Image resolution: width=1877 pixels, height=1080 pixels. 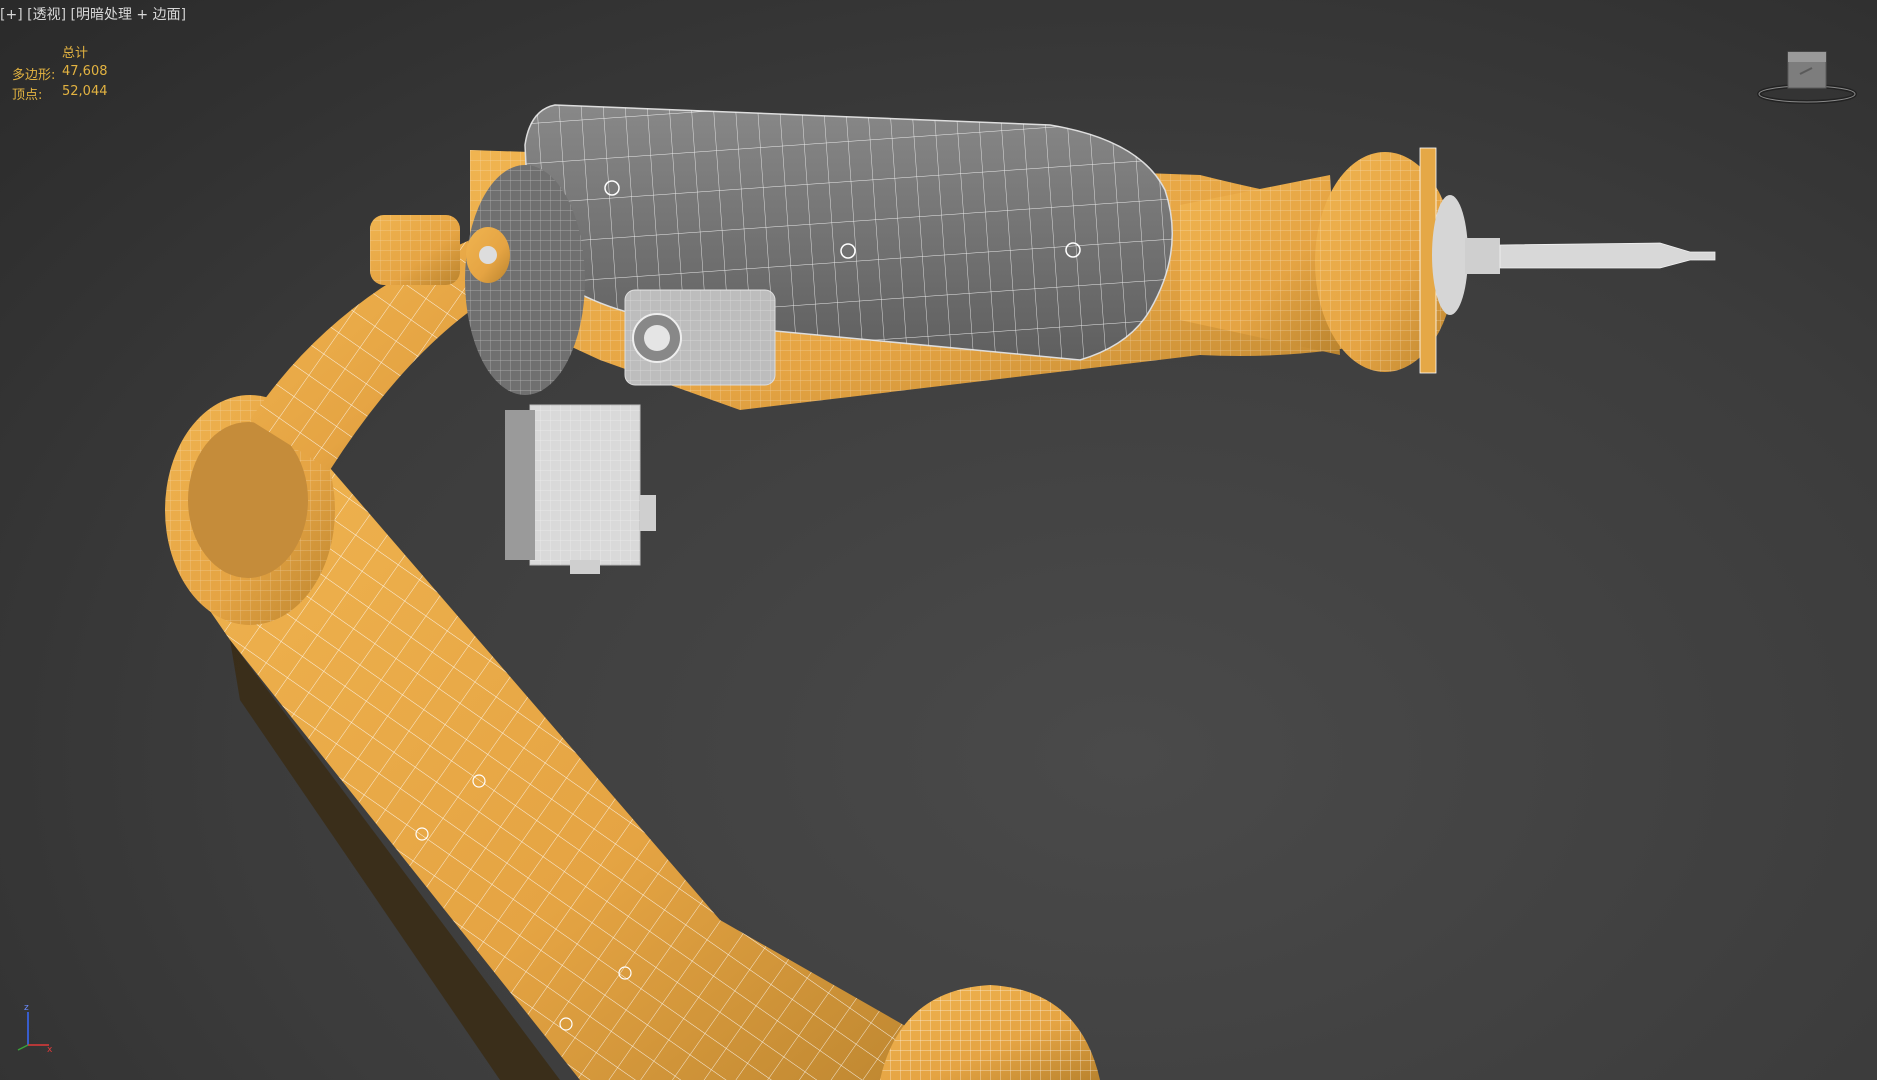 I want to click on statistics-overlay: 总计 多边形: 47,608 顶点: 52,044, so click(x=60, y=73).